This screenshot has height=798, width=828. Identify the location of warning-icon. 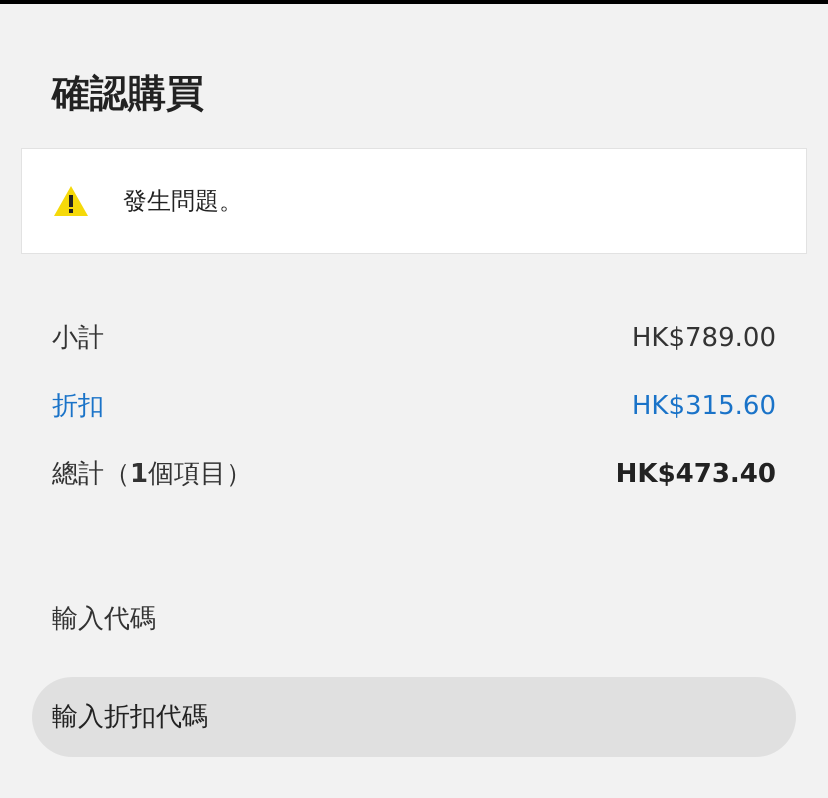
(71, 201).